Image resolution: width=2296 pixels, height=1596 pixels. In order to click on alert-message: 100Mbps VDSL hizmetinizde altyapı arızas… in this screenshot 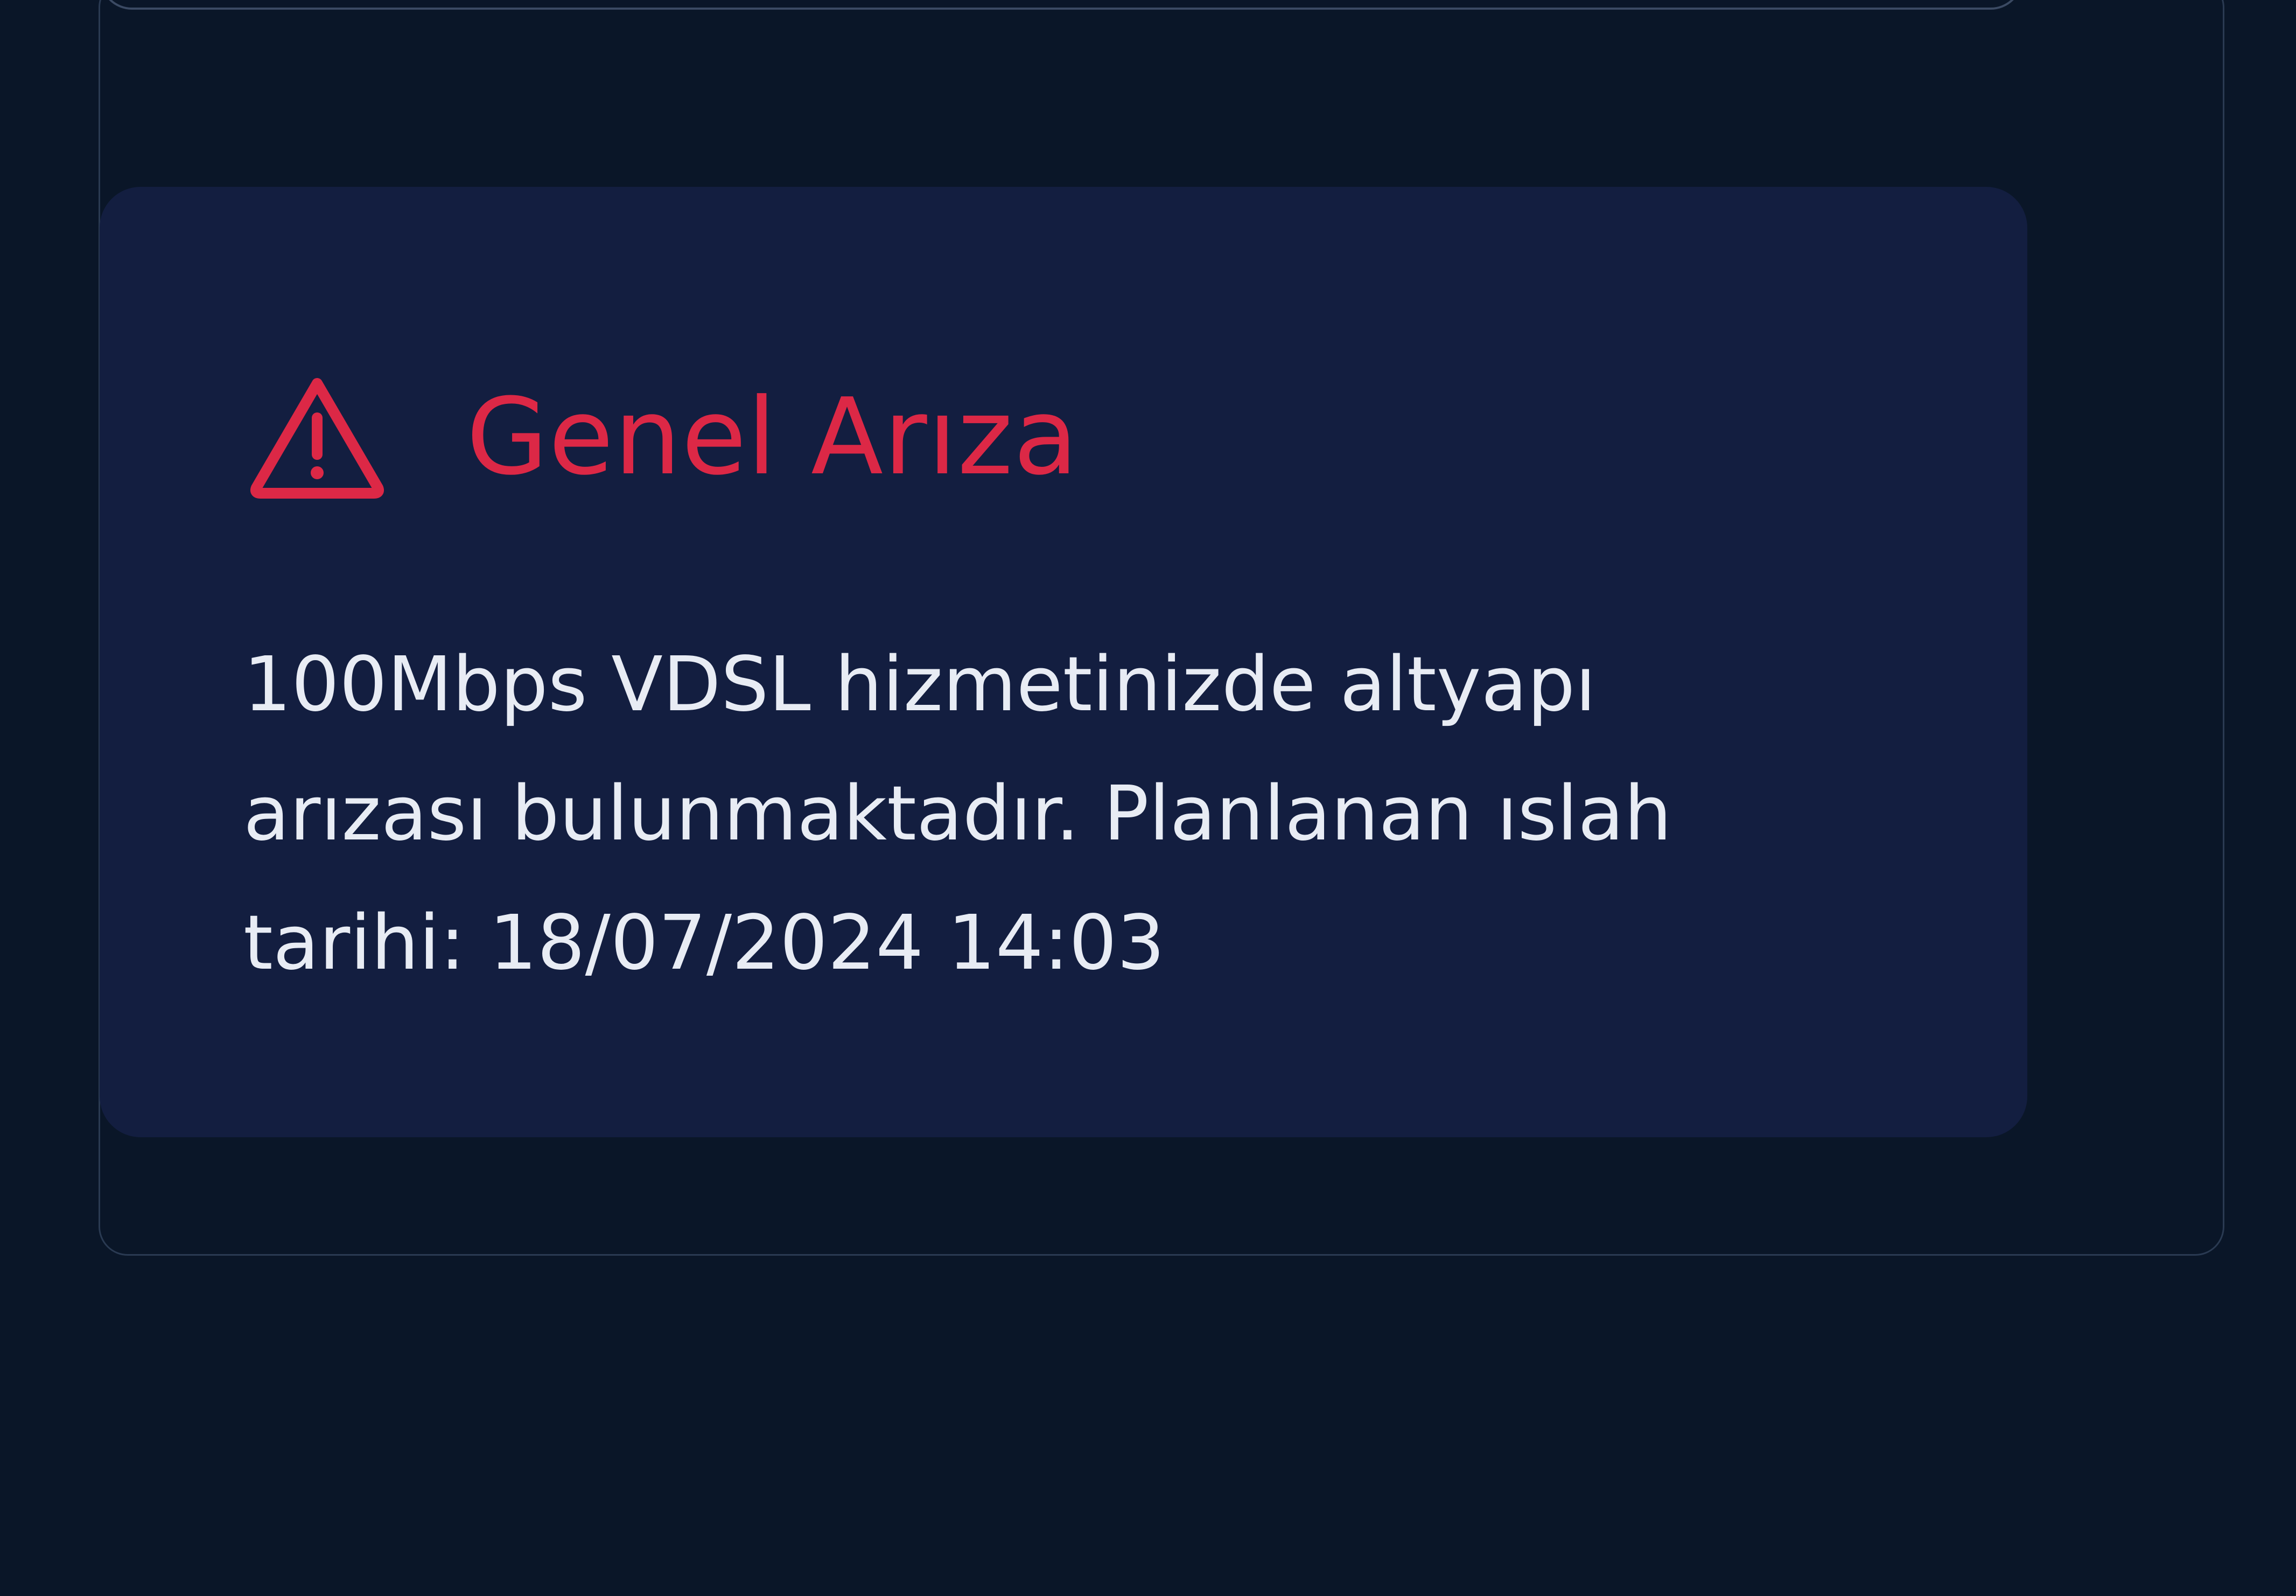, I will do `click(957, 814)`.